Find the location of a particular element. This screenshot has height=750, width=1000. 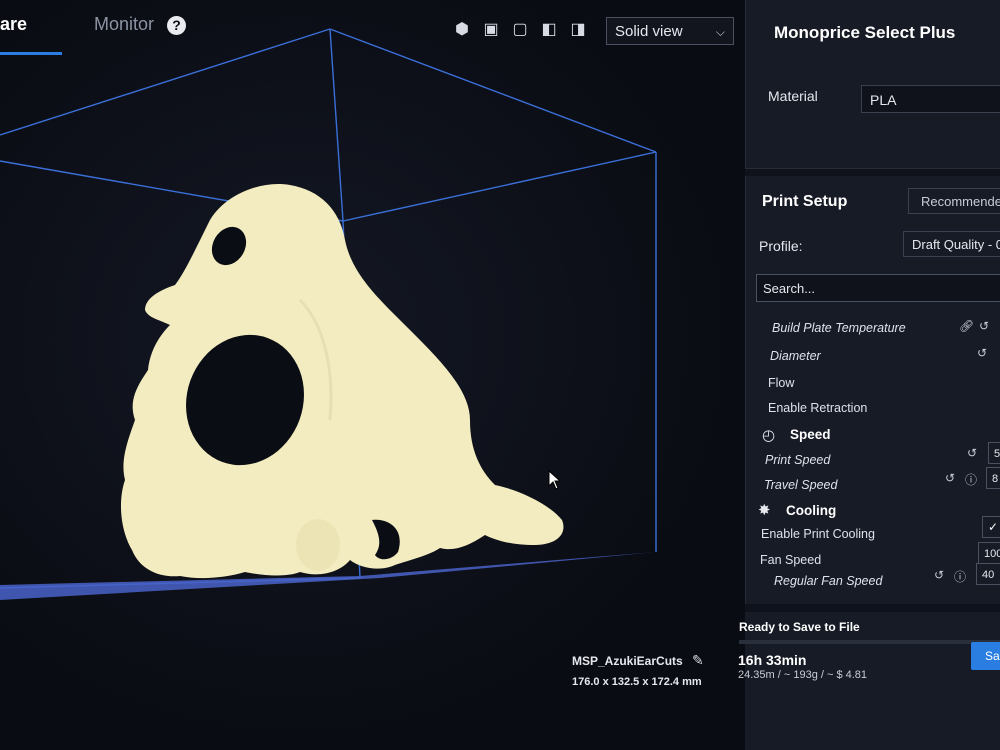

view-mode-select: Solid view ⌵ is located at coordinates (670, 31).